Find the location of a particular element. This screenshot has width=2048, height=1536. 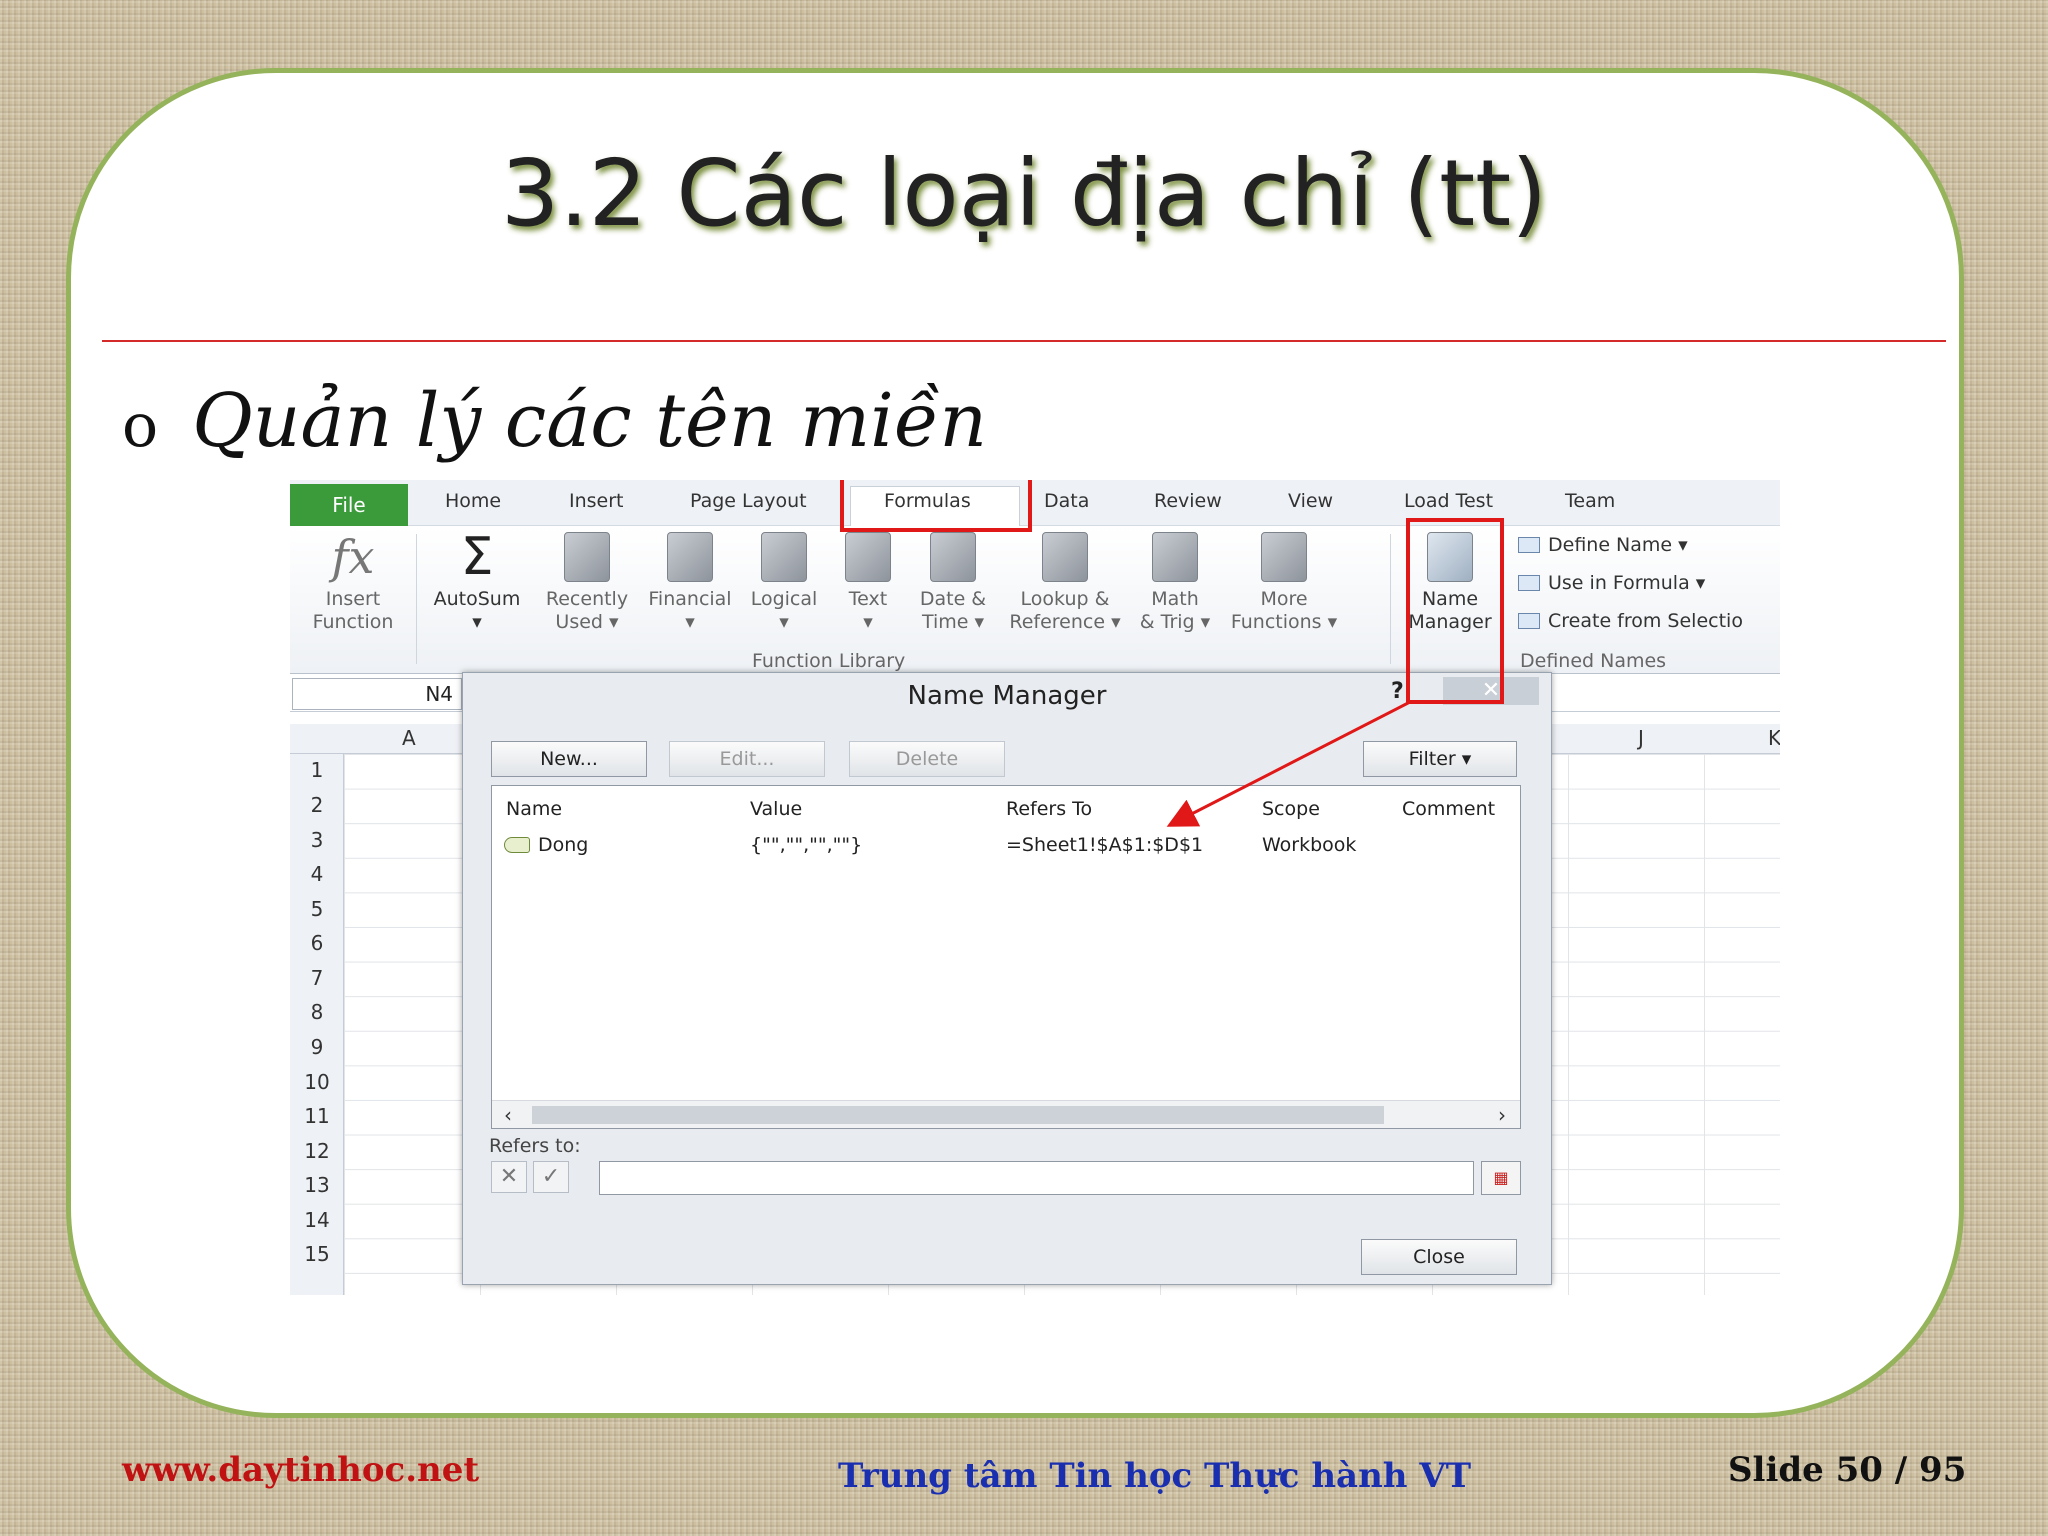

title-divider is located at coordinates (1024, 341).